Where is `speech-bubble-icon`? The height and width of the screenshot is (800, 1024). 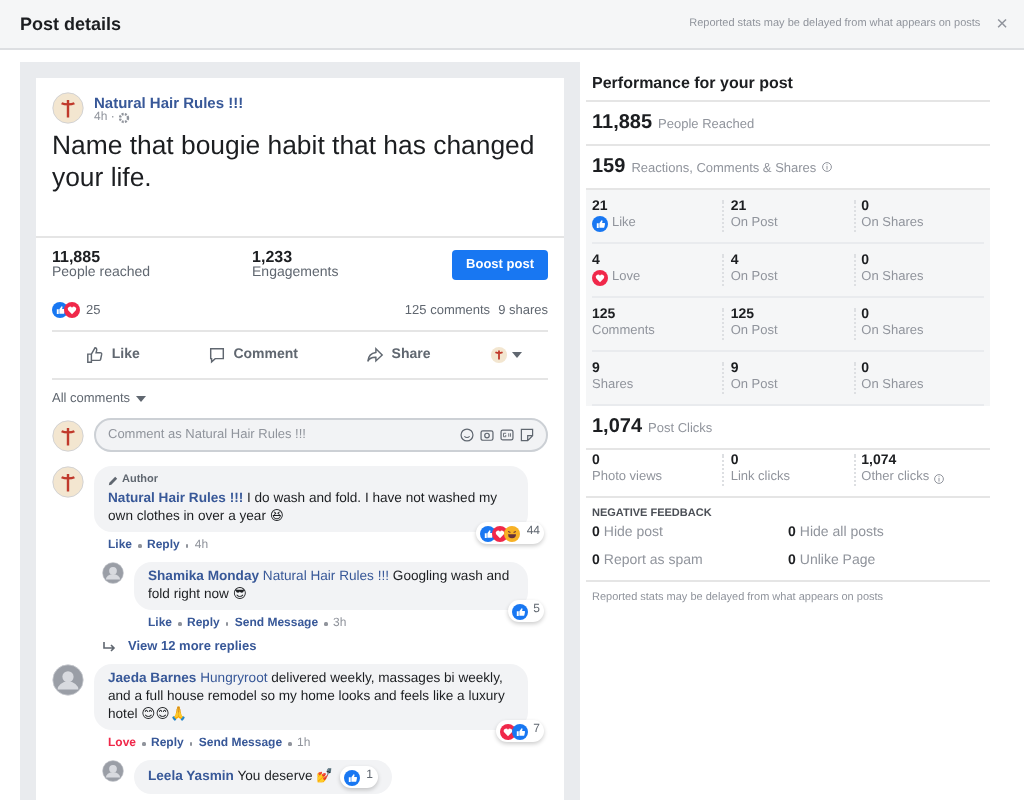 speech-bubble-icon is located at coordinates (216, 355).